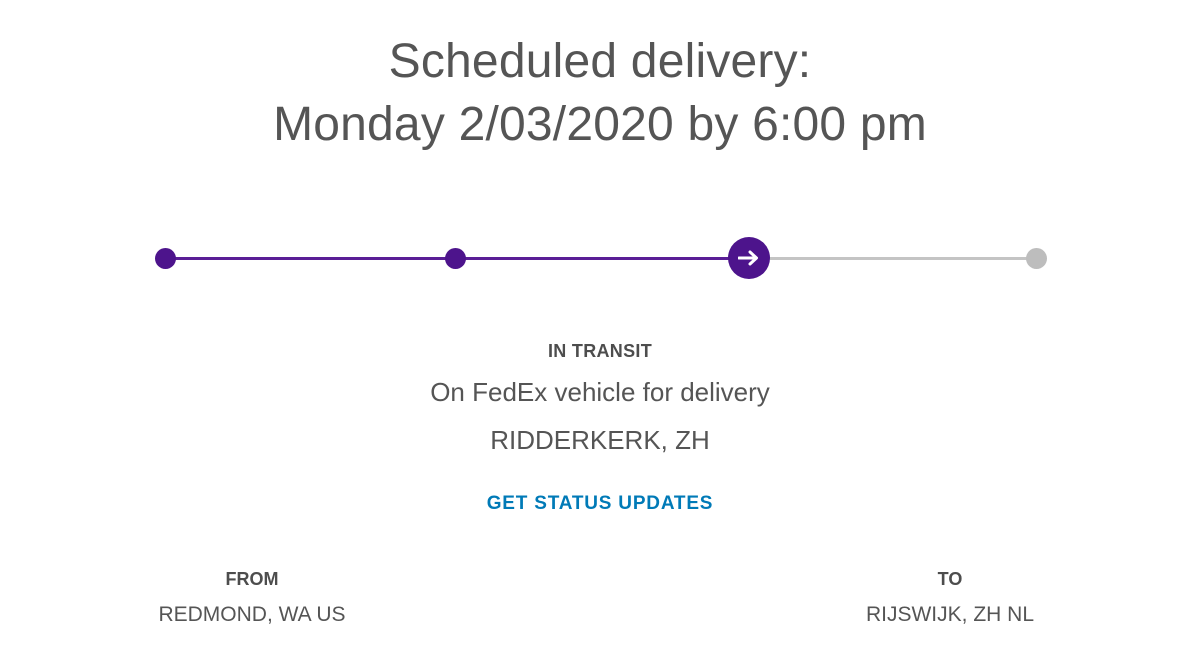 Image resolution: width=1200 pixels, height=661 pixels. I want to click on arrow-right-icon, so click(748, 258).